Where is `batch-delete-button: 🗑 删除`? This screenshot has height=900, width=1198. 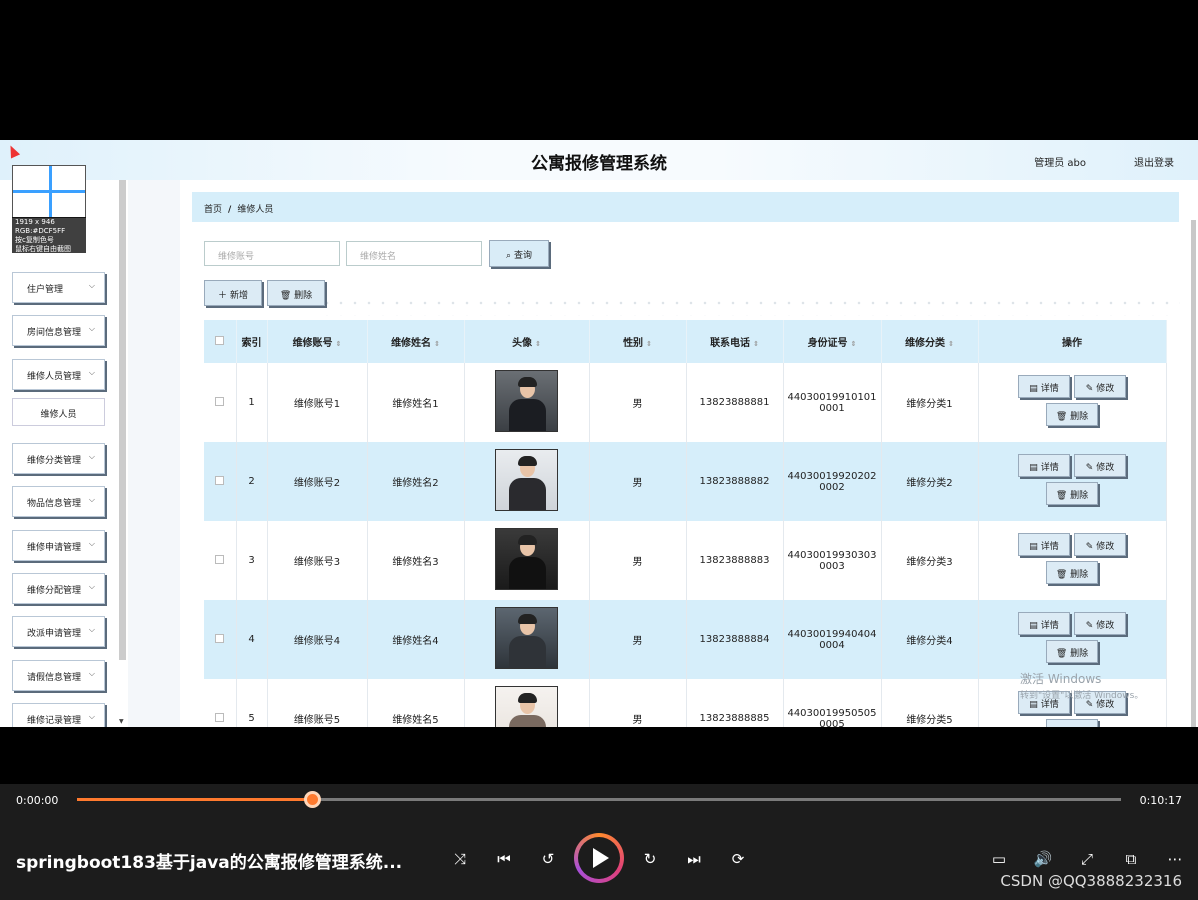 batch-delete-button: 🗑 删除 is located at coordinates (296, 293).